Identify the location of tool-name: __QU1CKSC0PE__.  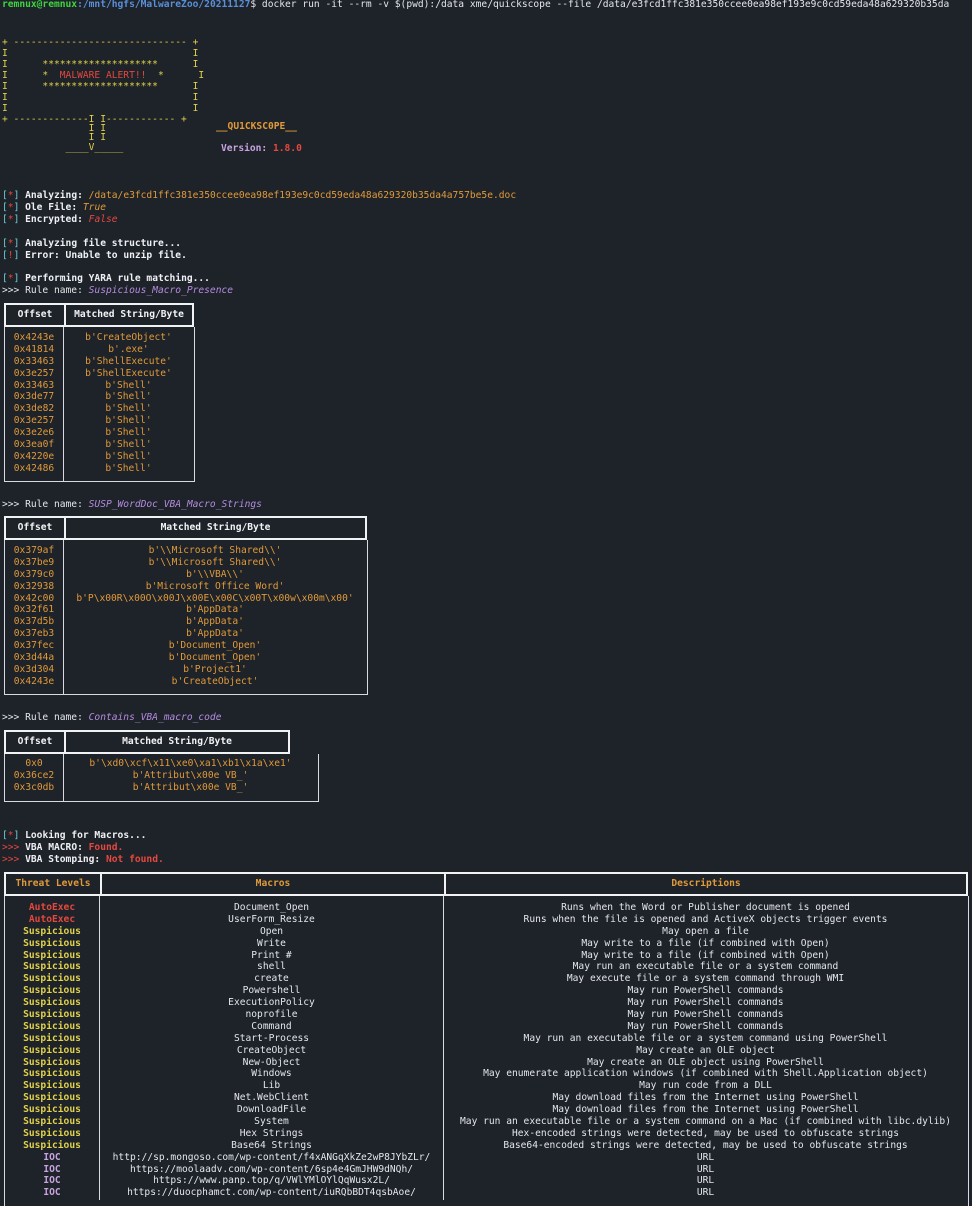
(256, 126).